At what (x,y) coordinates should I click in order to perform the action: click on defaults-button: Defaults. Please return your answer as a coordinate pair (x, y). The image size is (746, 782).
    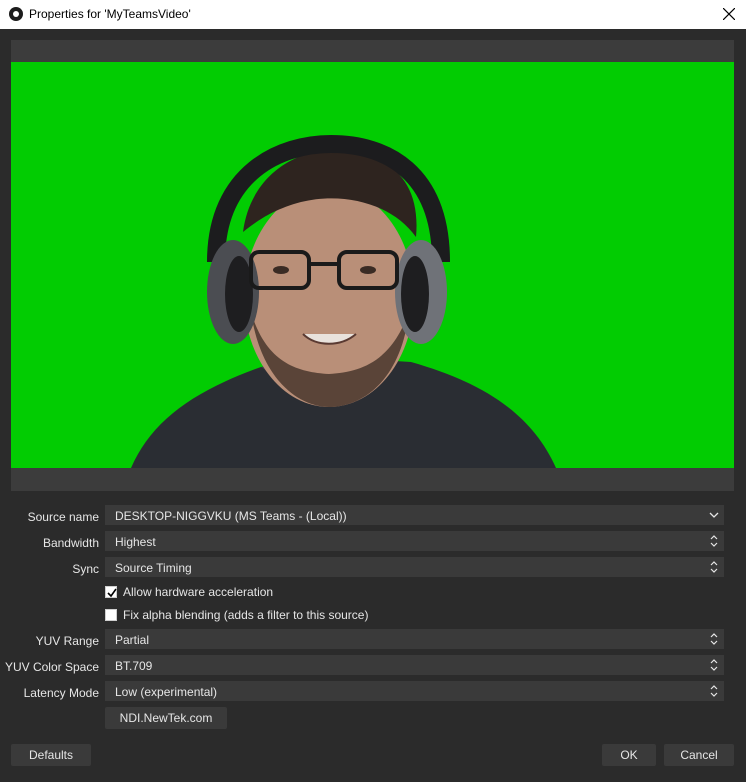
    Looking at the image, I should click on (51, 755).